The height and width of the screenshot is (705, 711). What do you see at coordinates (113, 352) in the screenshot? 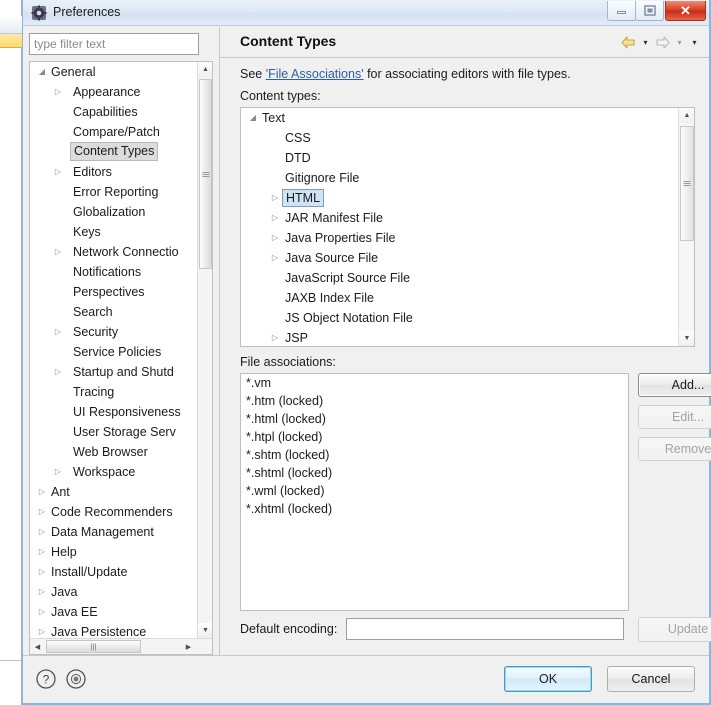
I see `sidebar-item-service-policies: Service Policies` at bounding box center [113, 352].